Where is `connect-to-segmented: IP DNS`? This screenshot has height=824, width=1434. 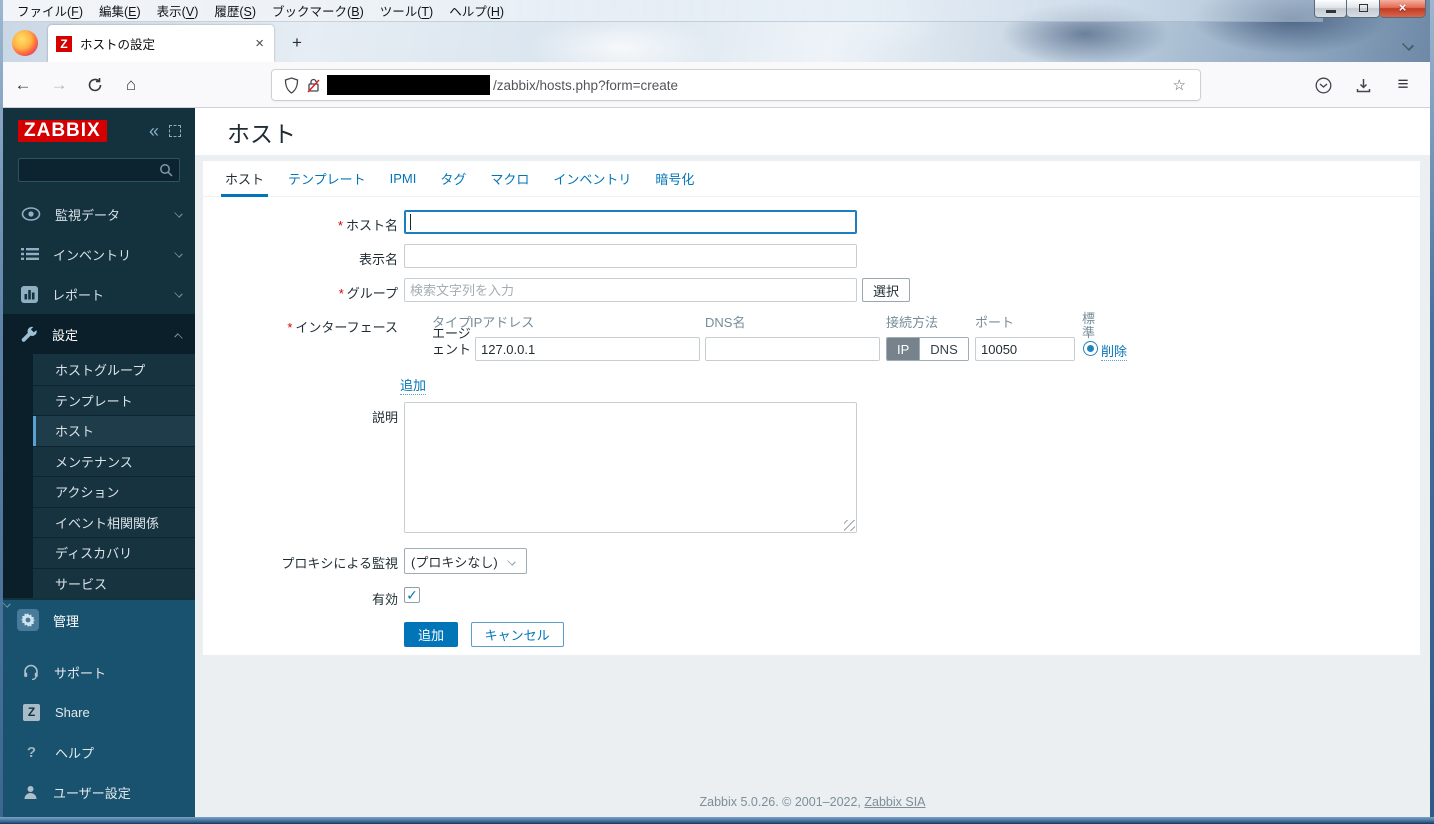
connect-to-segmented: IP DNS is located at coordinates (927, 349).